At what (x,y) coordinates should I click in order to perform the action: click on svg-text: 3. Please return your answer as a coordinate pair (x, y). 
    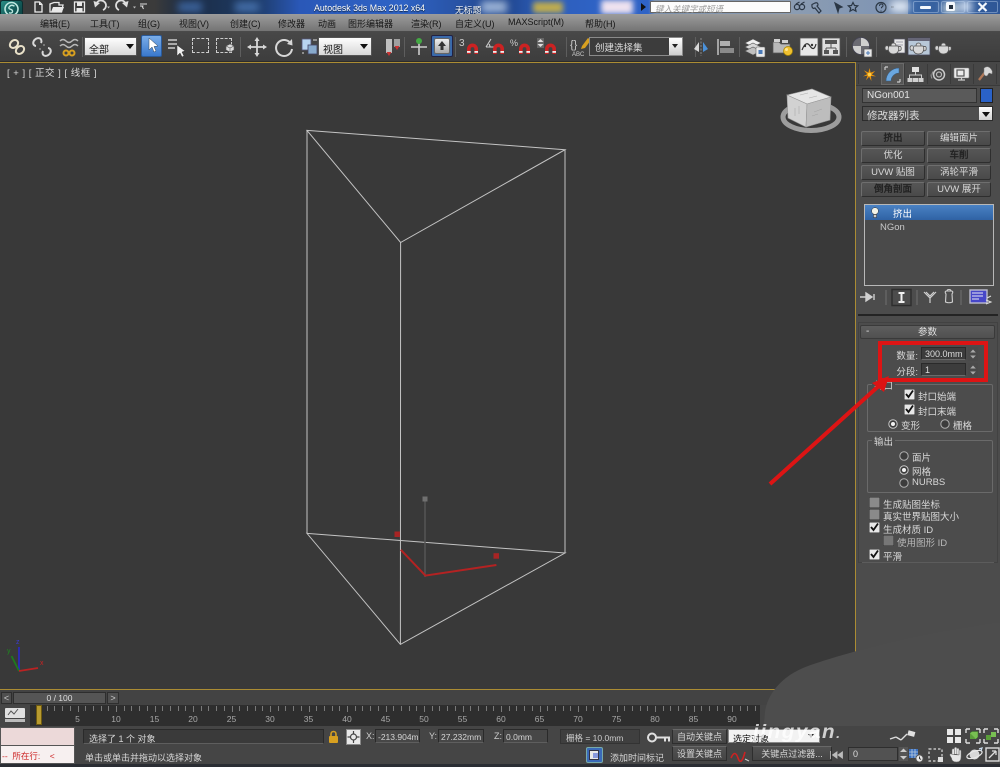
    Looking at the image, I should click on (462, 43).